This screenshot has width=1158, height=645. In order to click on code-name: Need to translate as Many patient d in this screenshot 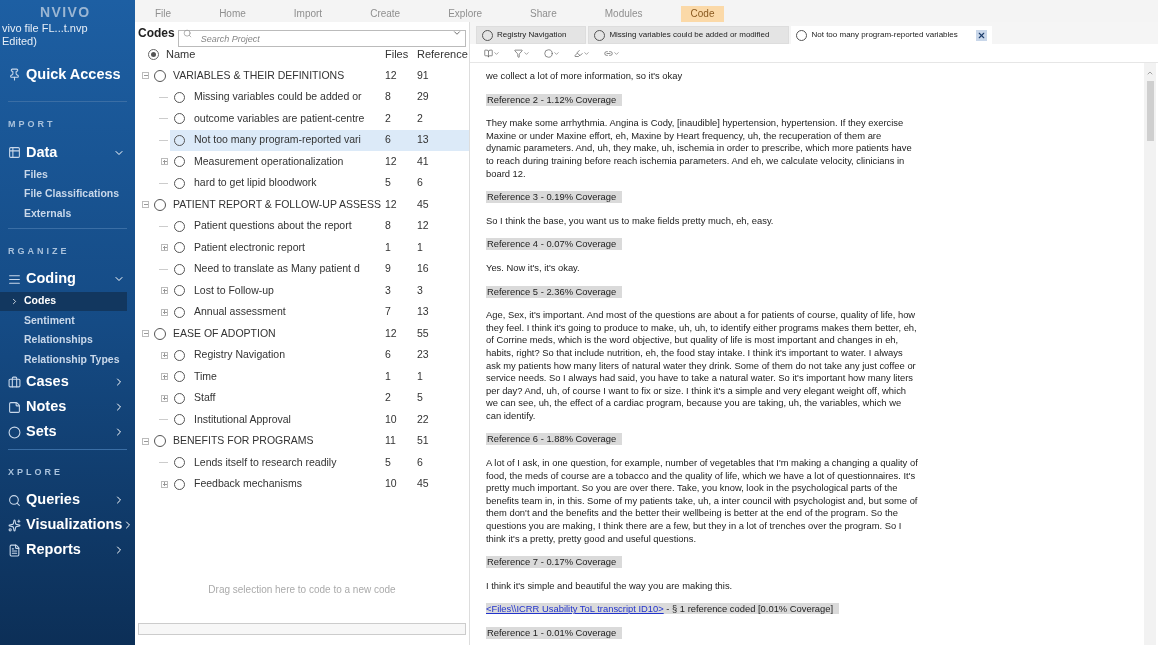, I will do `click(286, 269)`.